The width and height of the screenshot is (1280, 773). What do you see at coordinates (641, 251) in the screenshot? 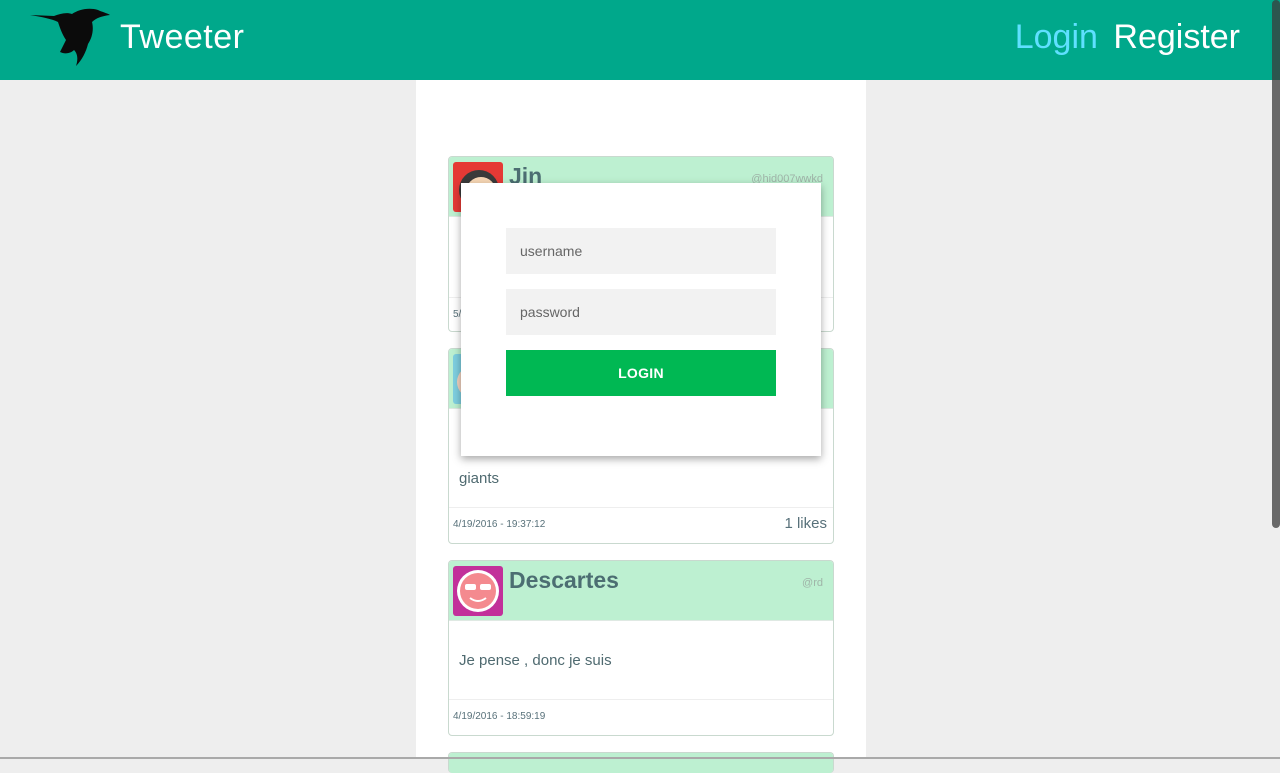
I see `username-input` at bounding box center [641, 251].